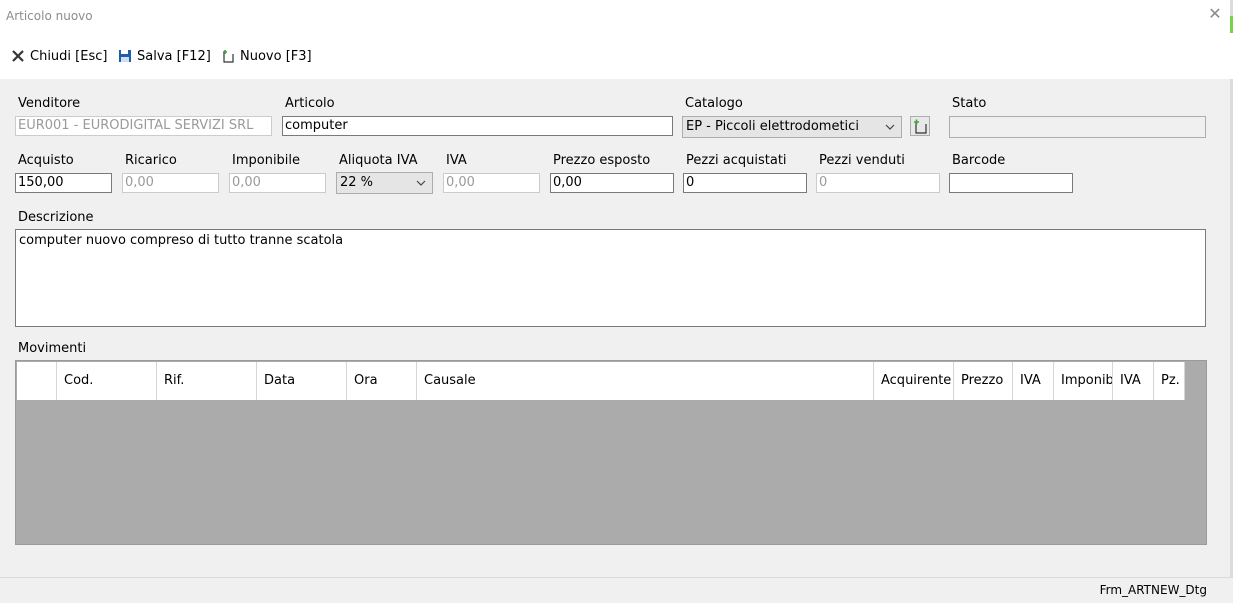  Describe the element at coordinates (612, 183) in the screenshot. I see `prezzo-esposto-field: 0,00` at that location.